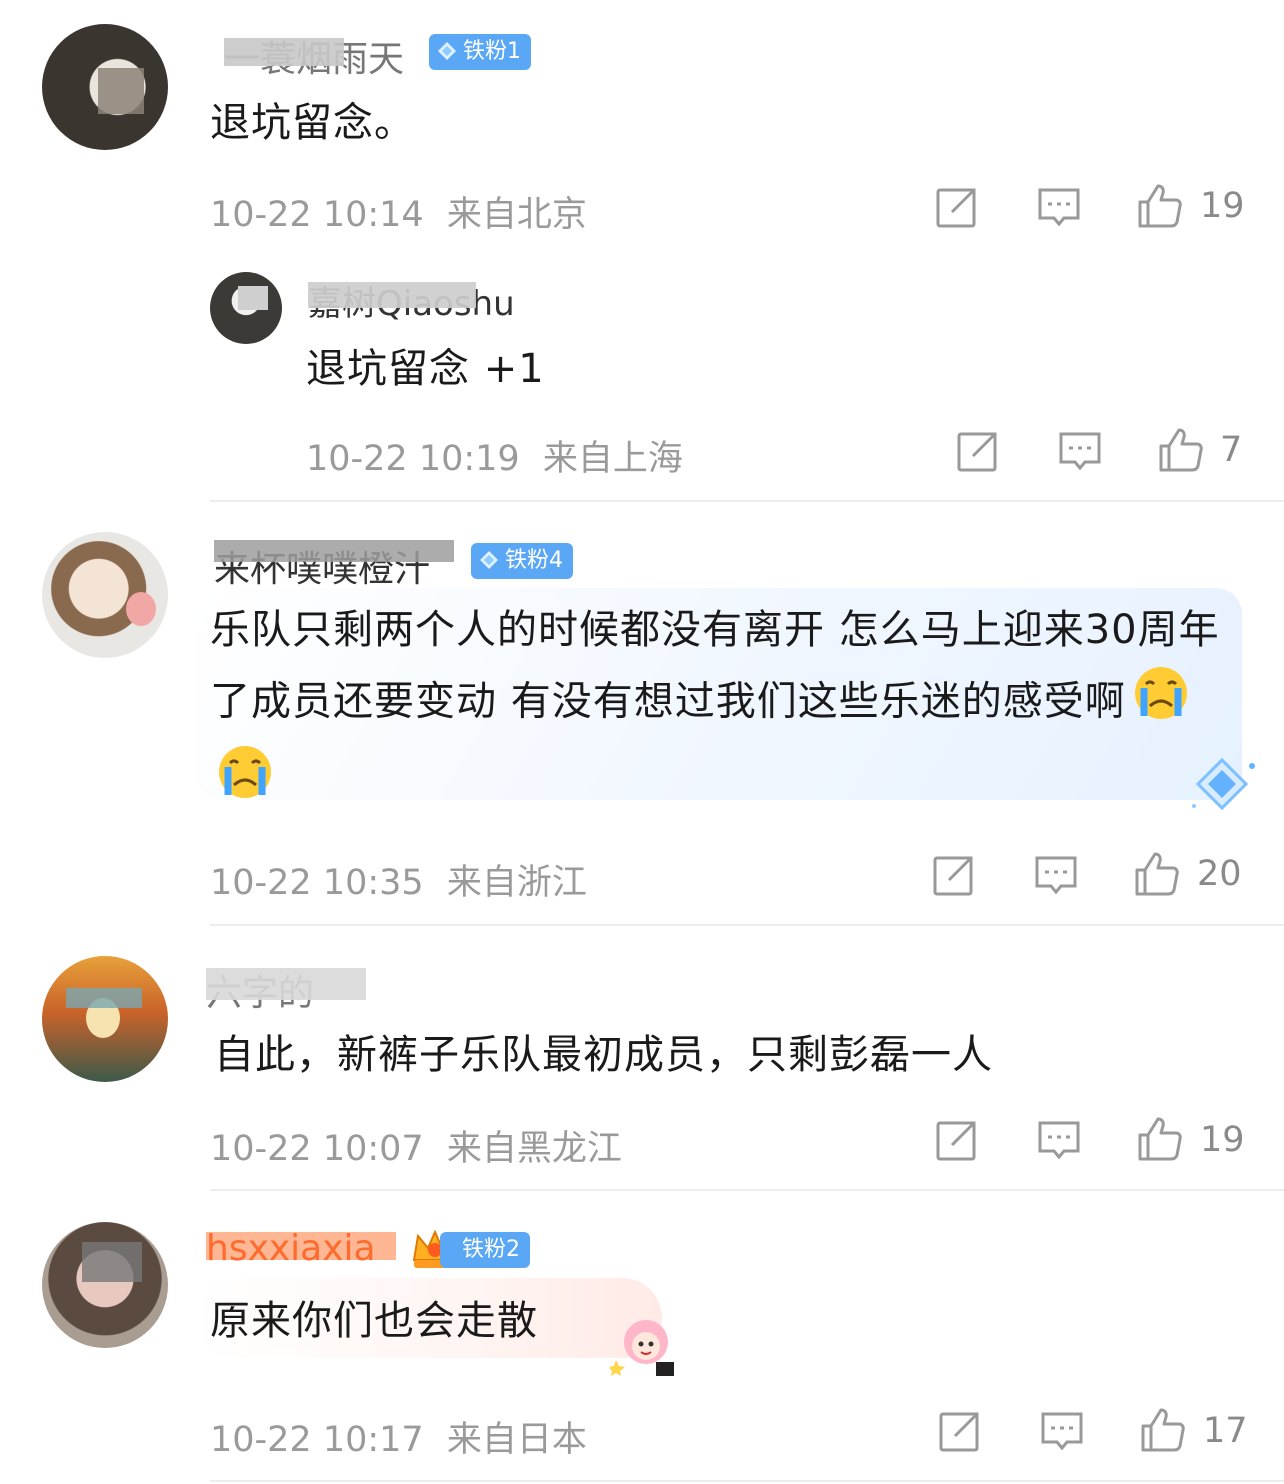  What do you see at coordinates (492, 51) in the screenshot?
I see `badge-label: 铁粉1` at bounding box center [492, 51].